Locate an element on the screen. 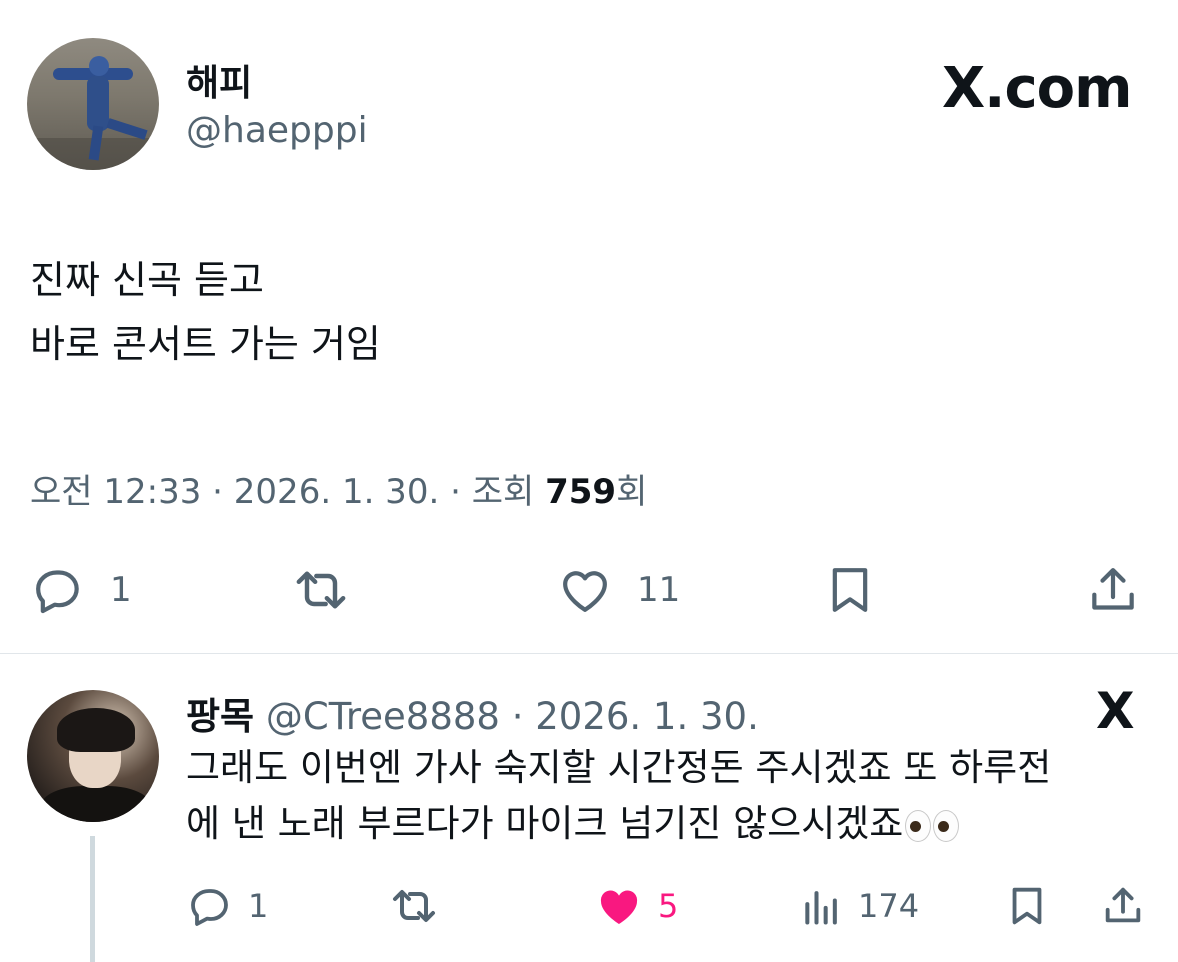  x-com-logo: X.com is located at coordinates (1037, 88).